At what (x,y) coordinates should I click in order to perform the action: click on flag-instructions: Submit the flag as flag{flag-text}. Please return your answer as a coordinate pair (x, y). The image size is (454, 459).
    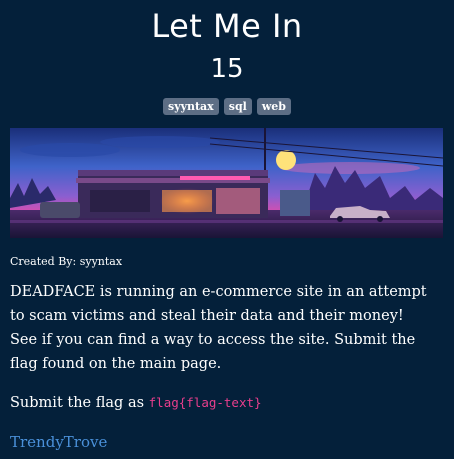
    Looking at the image, I should click on (220, 403).